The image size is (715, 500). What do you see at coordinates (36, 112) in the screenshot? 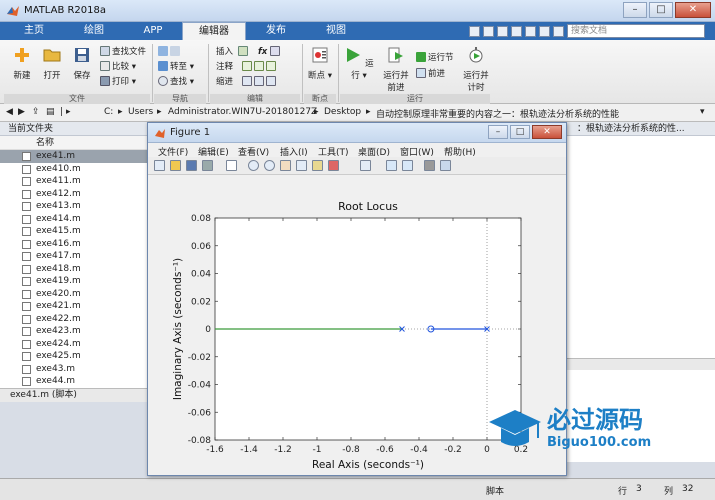
I see `up-folder-icon: ⇪` at bounding box center [36, 112].